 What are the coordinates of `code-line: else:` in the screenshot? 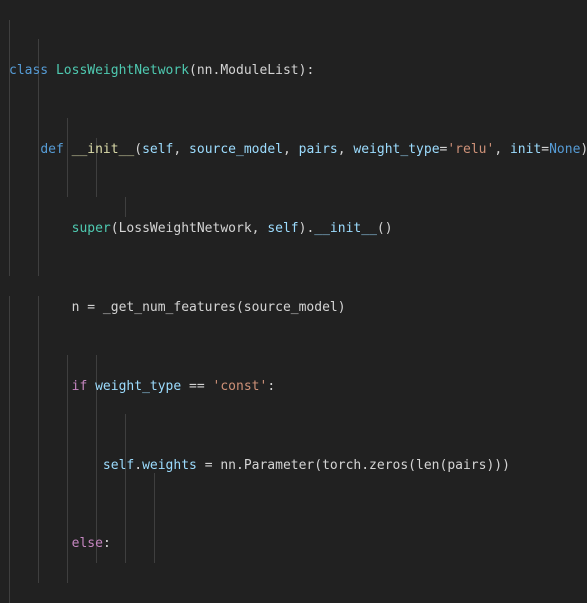 It's located at (293, 544).